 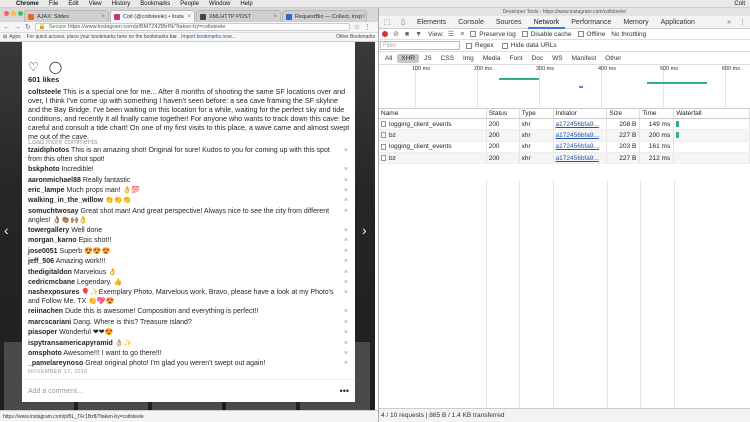 What do you see at coordinates (6, 230) in the screenshot?
I see `previous-post-icon: ‹` at bounding box center [6, 230].